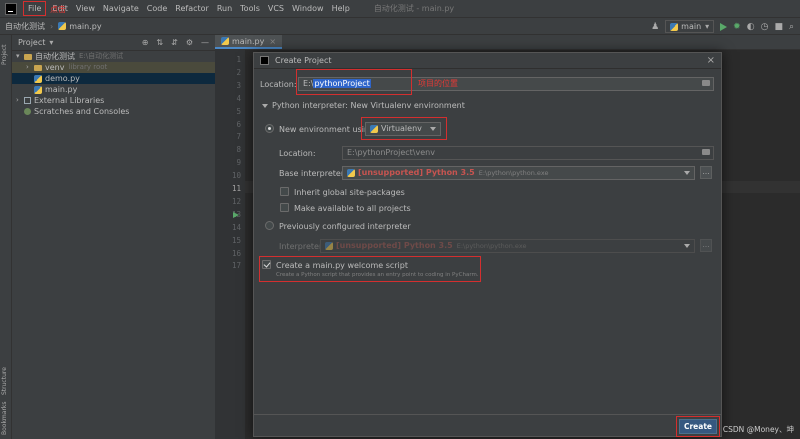 The height and width of the screenshot is (439, 800). I want to click on tree-external-libraries: › External Libraries, so click(113, 100).